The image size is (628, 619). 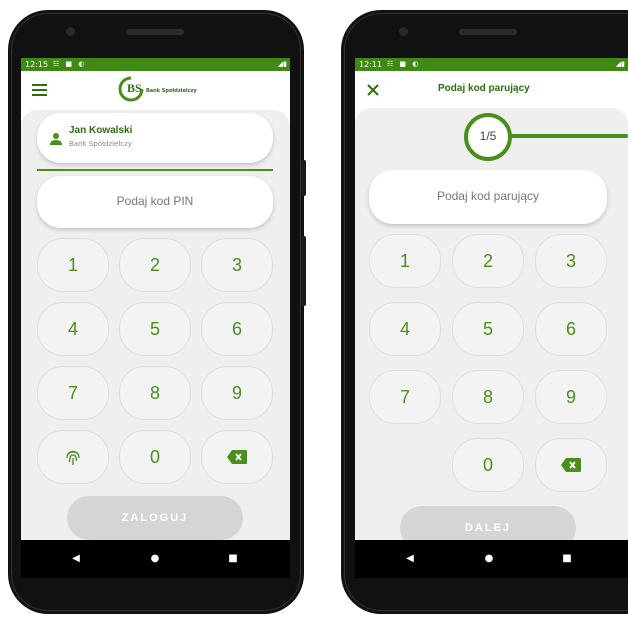 What do you see at coordinates (101, 130) in the screenshot?
I see `user-name: Jan Kowalski` at bounding box center [101, 130].